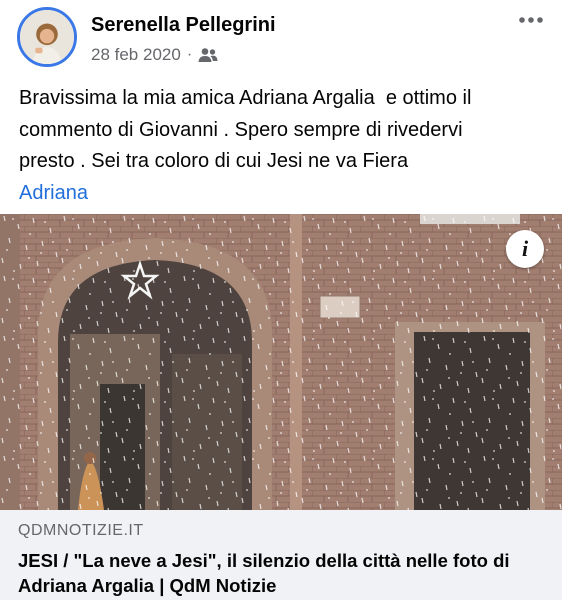  What do you see at coordinates (281, 38) in the screenshot?
I see `post-header: Serenella Pellegrini 28 feb 2020 ·` at bounding box center [281, 38].